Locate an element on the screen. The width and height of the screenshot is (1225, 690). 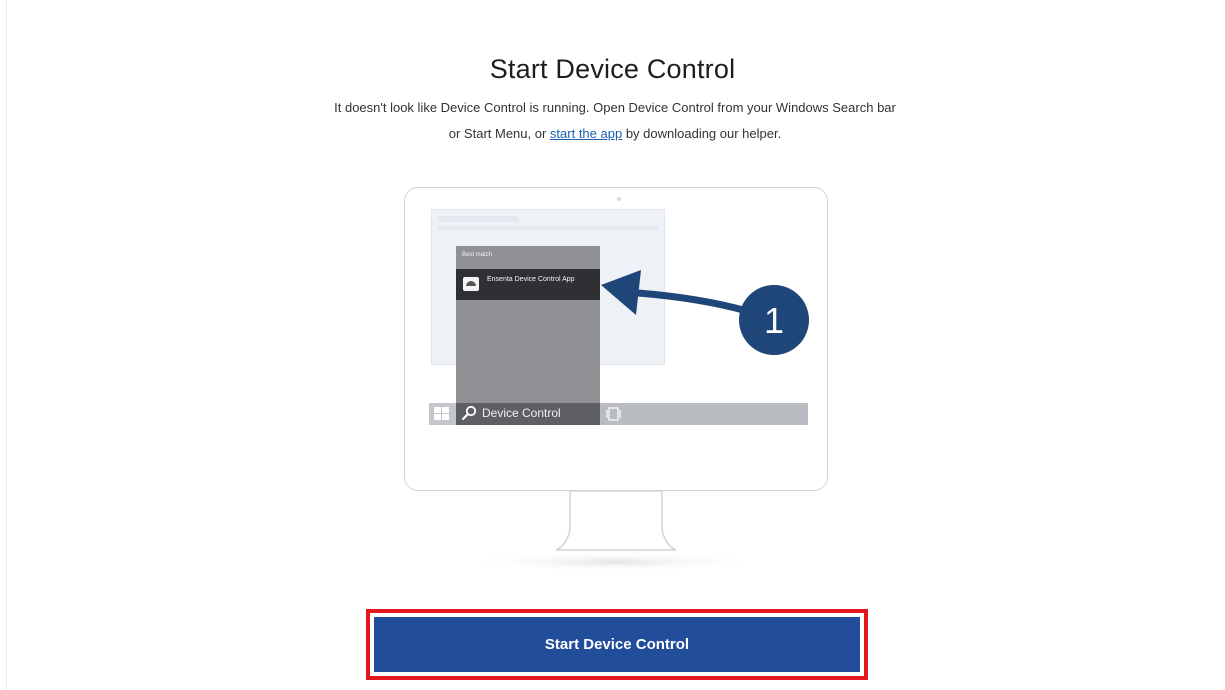
annotation-overlay: 1 is located at coordinates (705, 312).